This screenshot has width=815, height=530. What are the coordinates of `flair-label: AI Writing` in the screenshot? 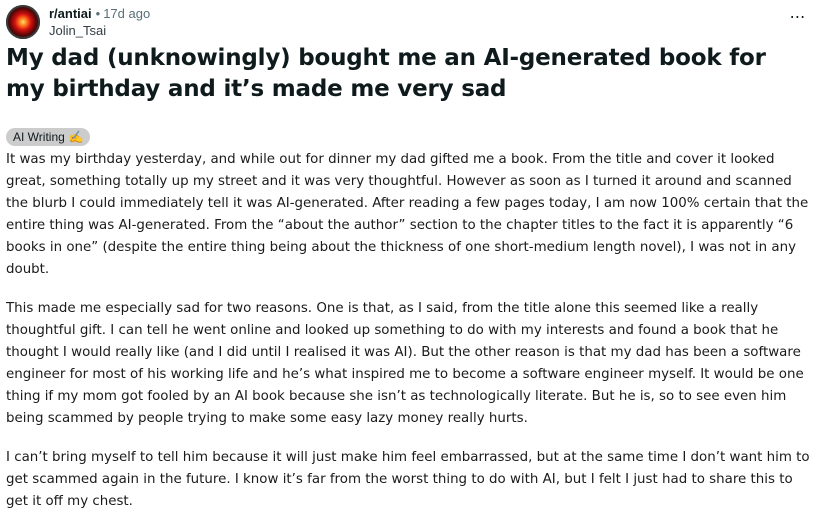 It's located at (39, 137).